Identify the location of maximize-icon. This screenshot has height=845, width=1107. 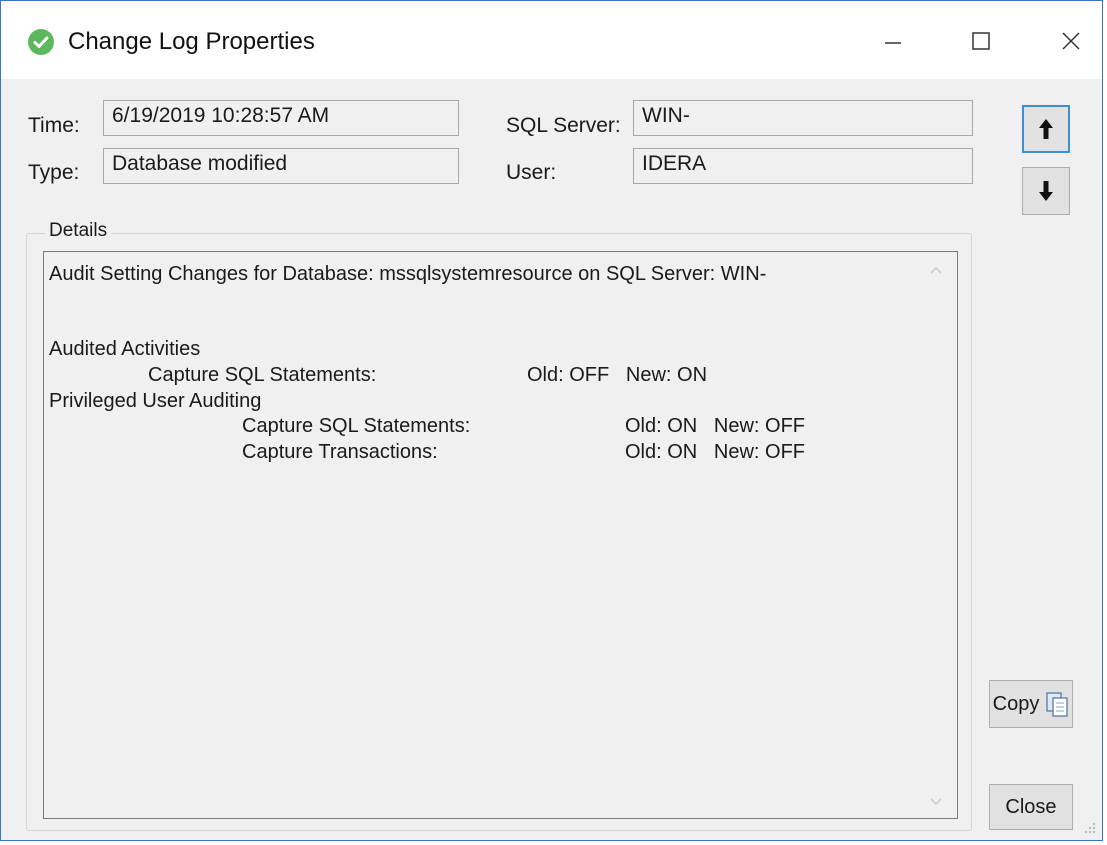
(981, 41).